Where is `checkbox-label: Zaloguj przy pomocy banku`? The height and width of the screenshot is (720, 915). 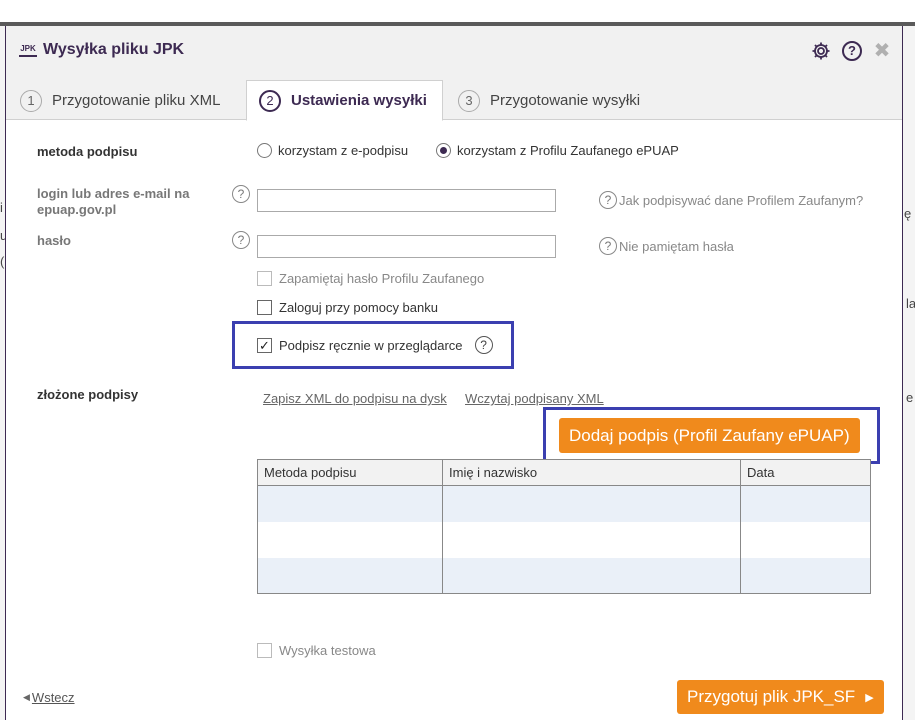
checkbox-label: Zaloguj przy pomocy banku is located at coordinates (358, 307).